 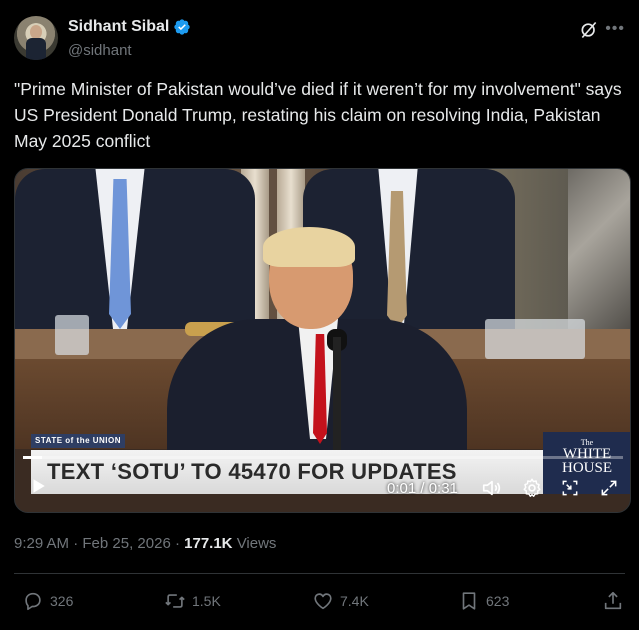 What do you see at coordinates (72, 335) in the screenshot?
I see `glass` at bounding box center [72, 335].